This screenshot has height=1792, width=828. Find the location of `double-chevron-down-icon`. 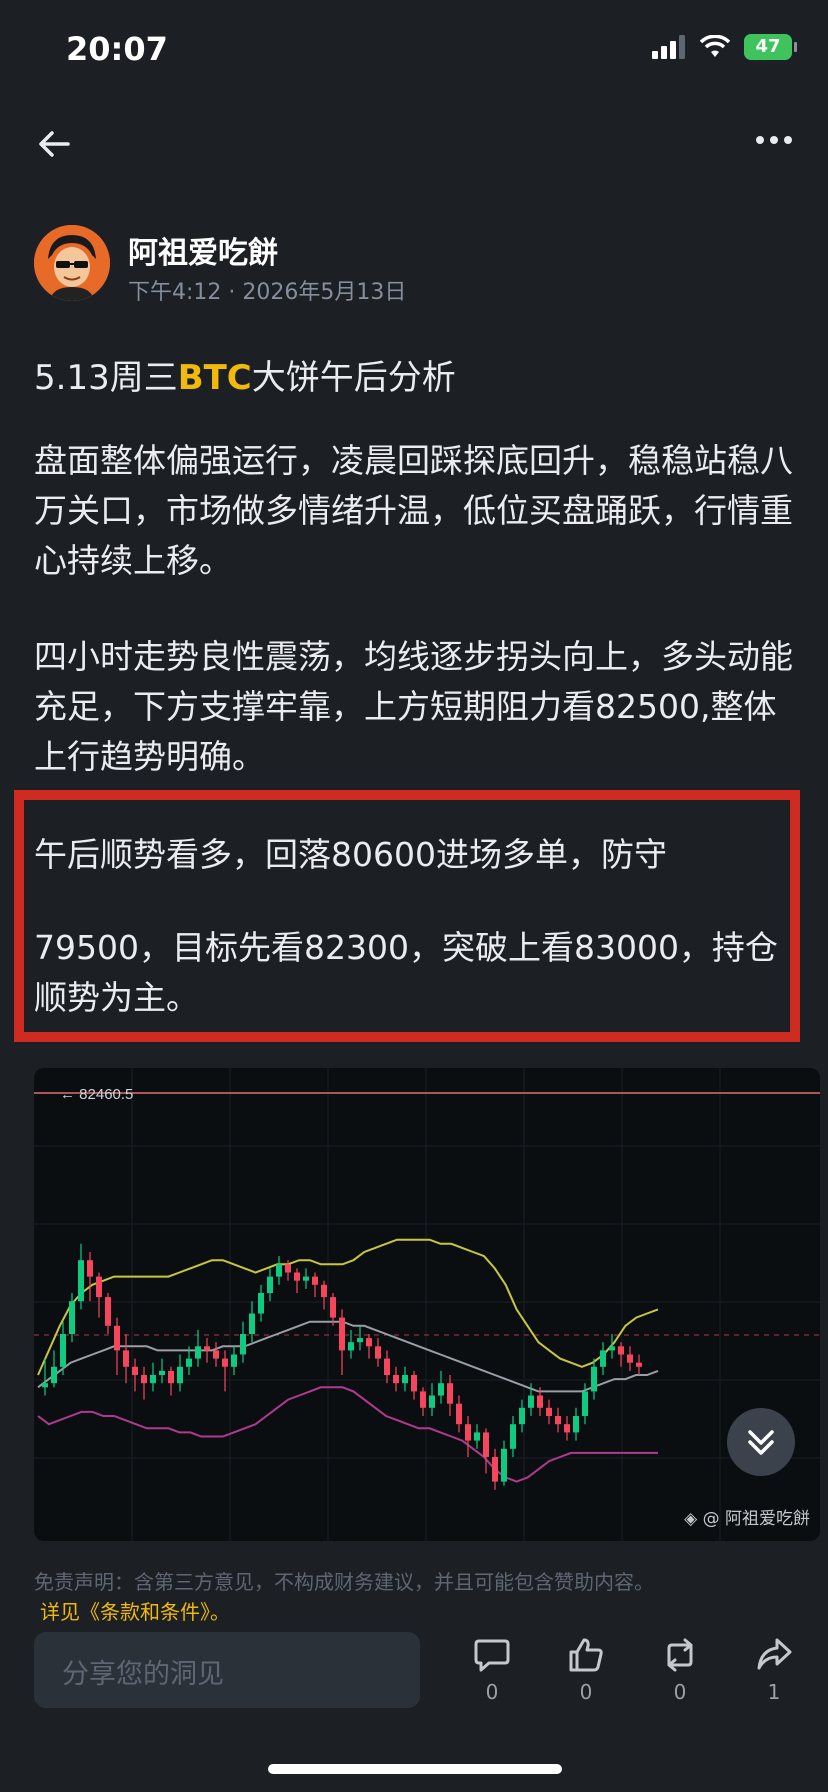

double-chevron-down-icon is located at coordinates (761, 1442).